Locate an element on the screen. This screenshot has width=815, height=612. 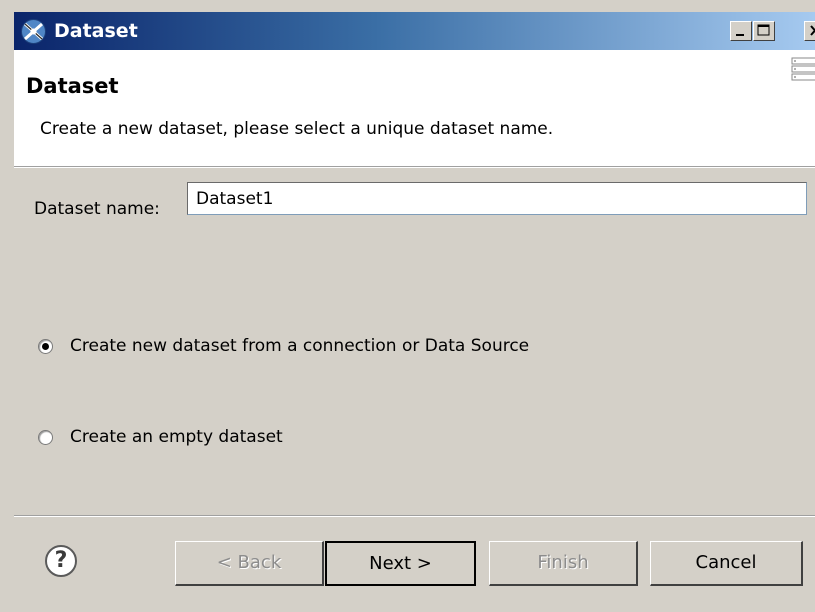
dataset-name-label: Dataset name: is located at coordinates (97, 209).